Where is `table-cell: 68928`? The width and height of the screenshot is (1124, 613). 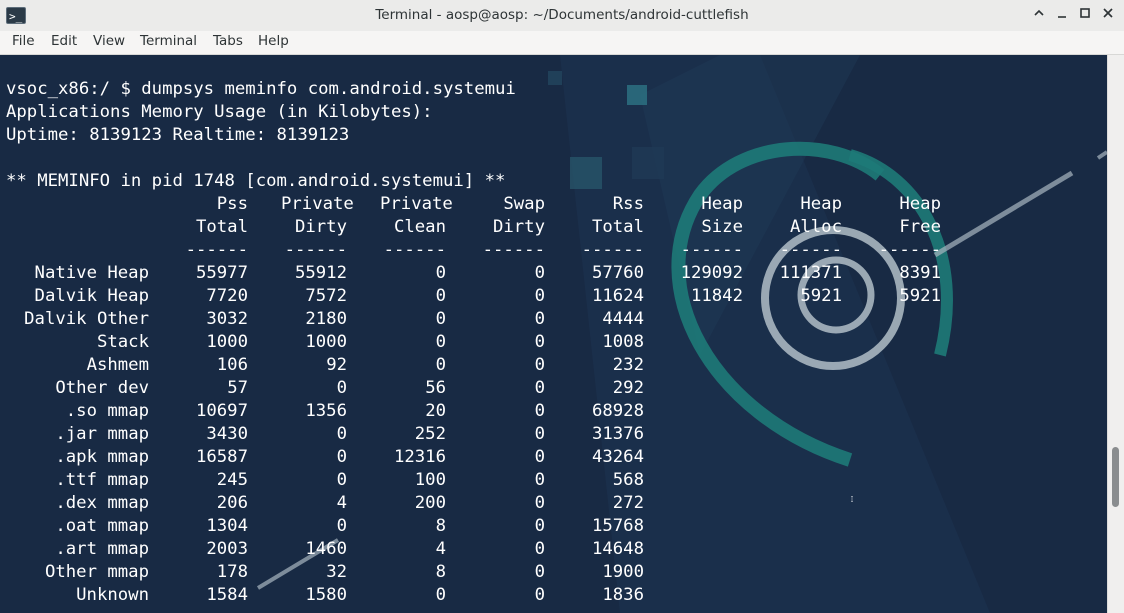
table-cell: 68928 is located at coordinates (617, 411).